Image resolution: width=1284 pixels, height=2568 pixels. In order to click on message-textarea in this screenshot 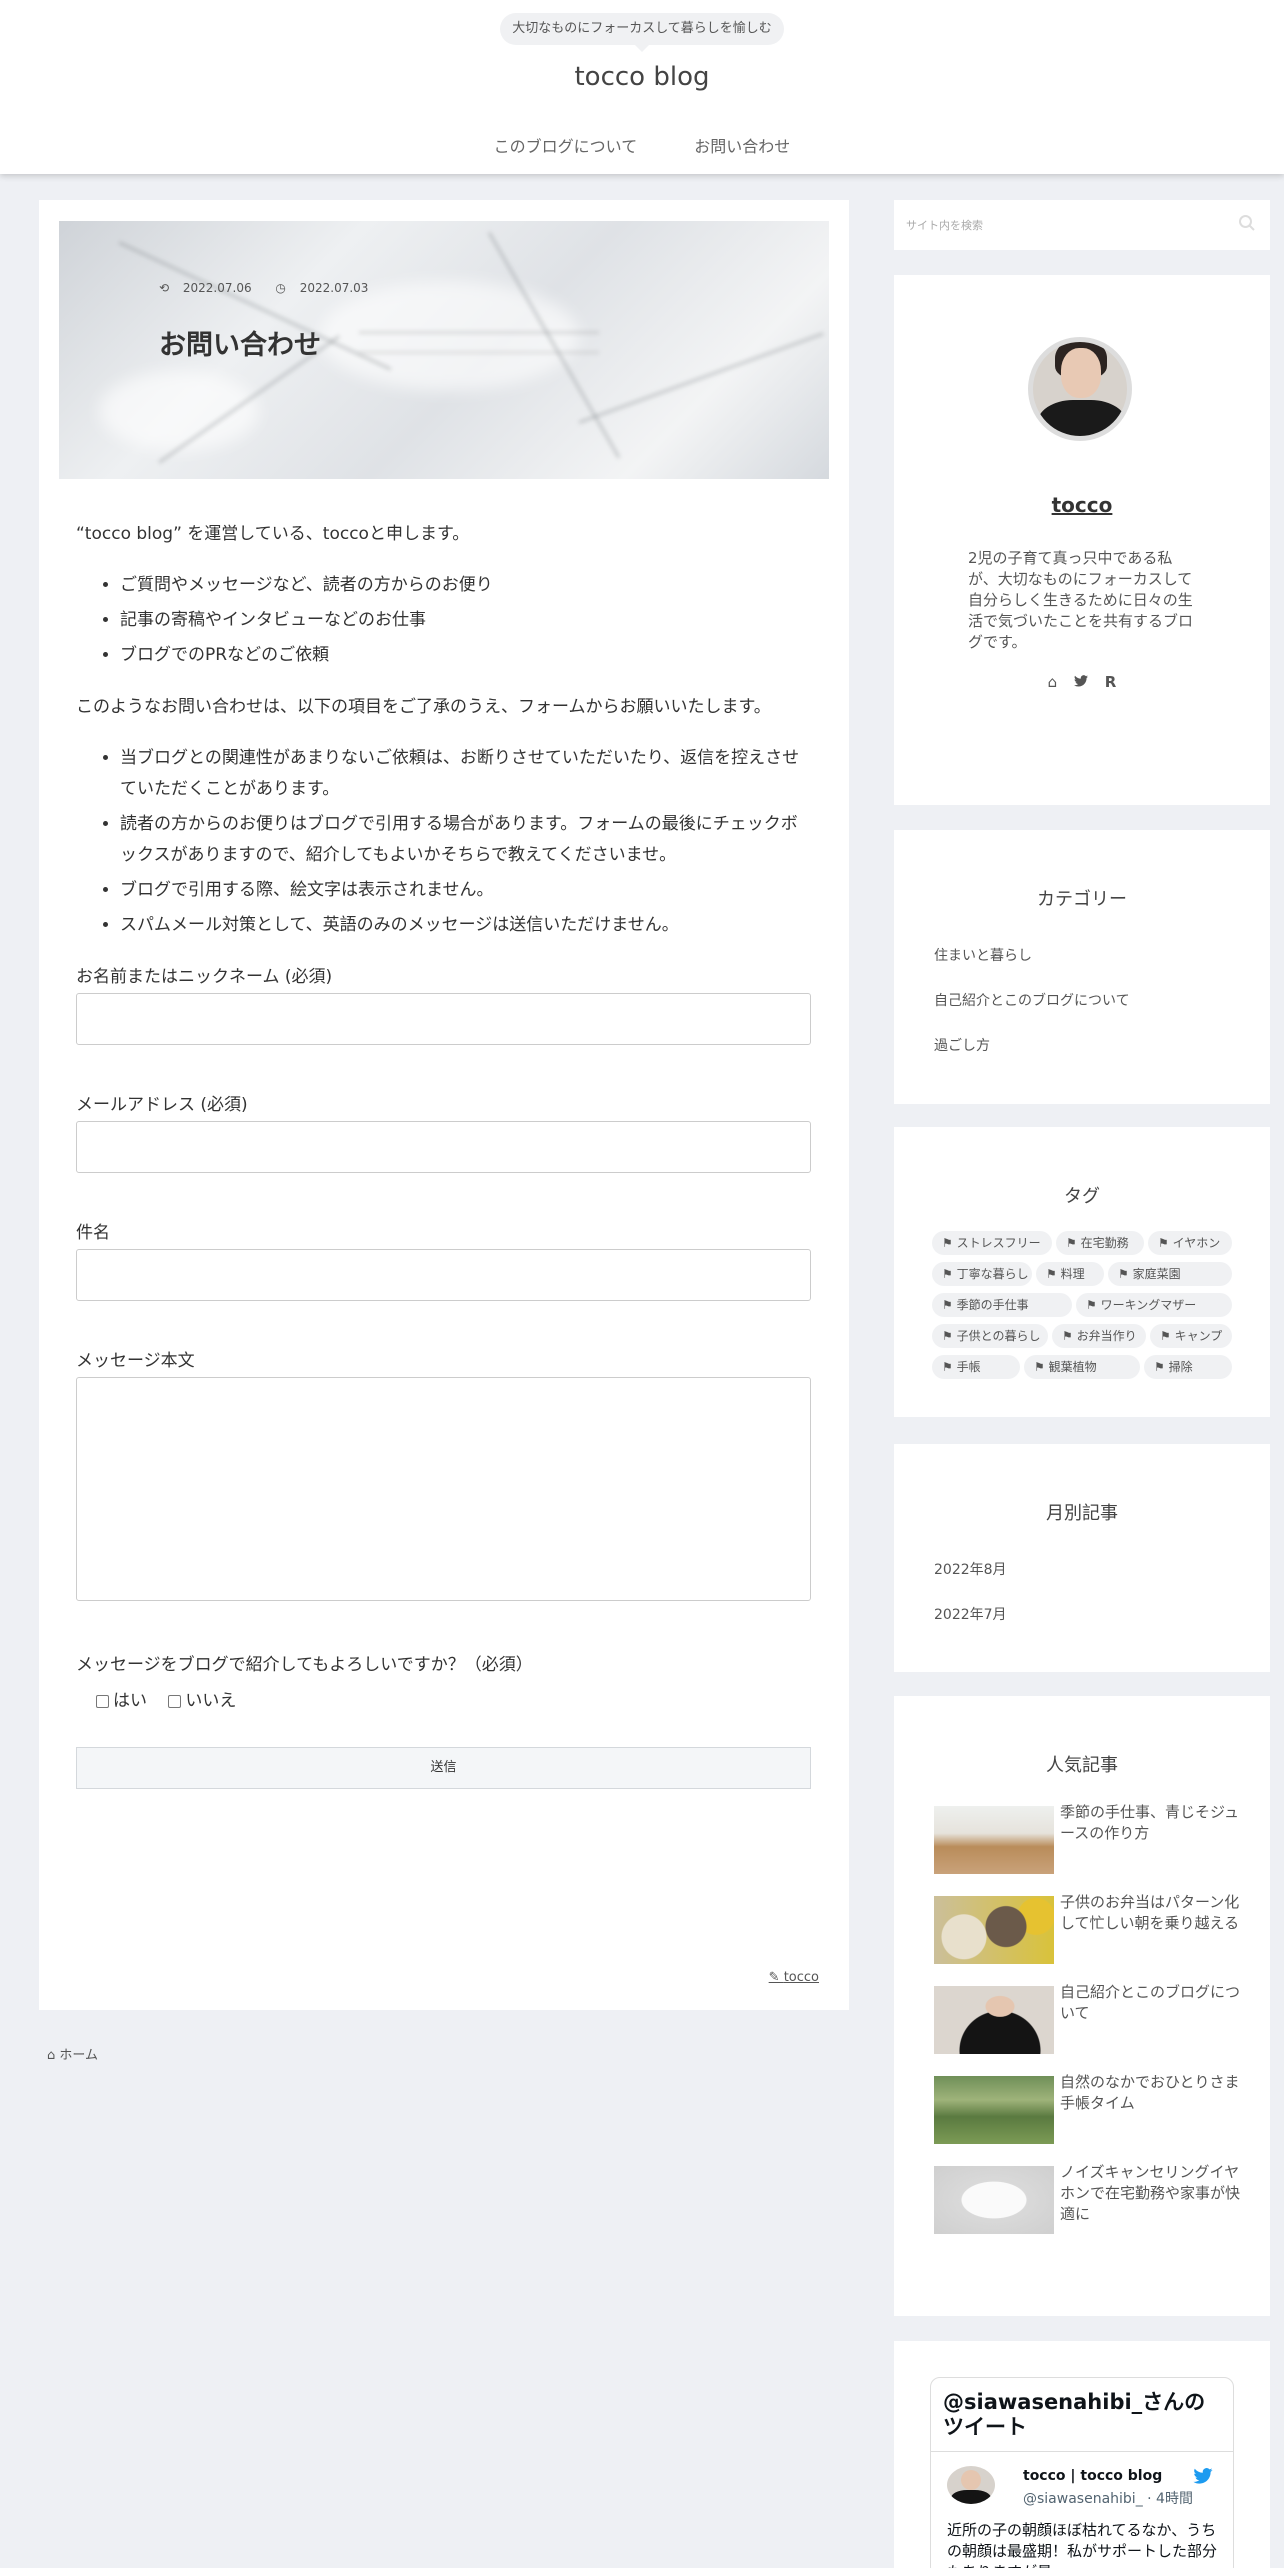, I will do `click(443, 1489)`.